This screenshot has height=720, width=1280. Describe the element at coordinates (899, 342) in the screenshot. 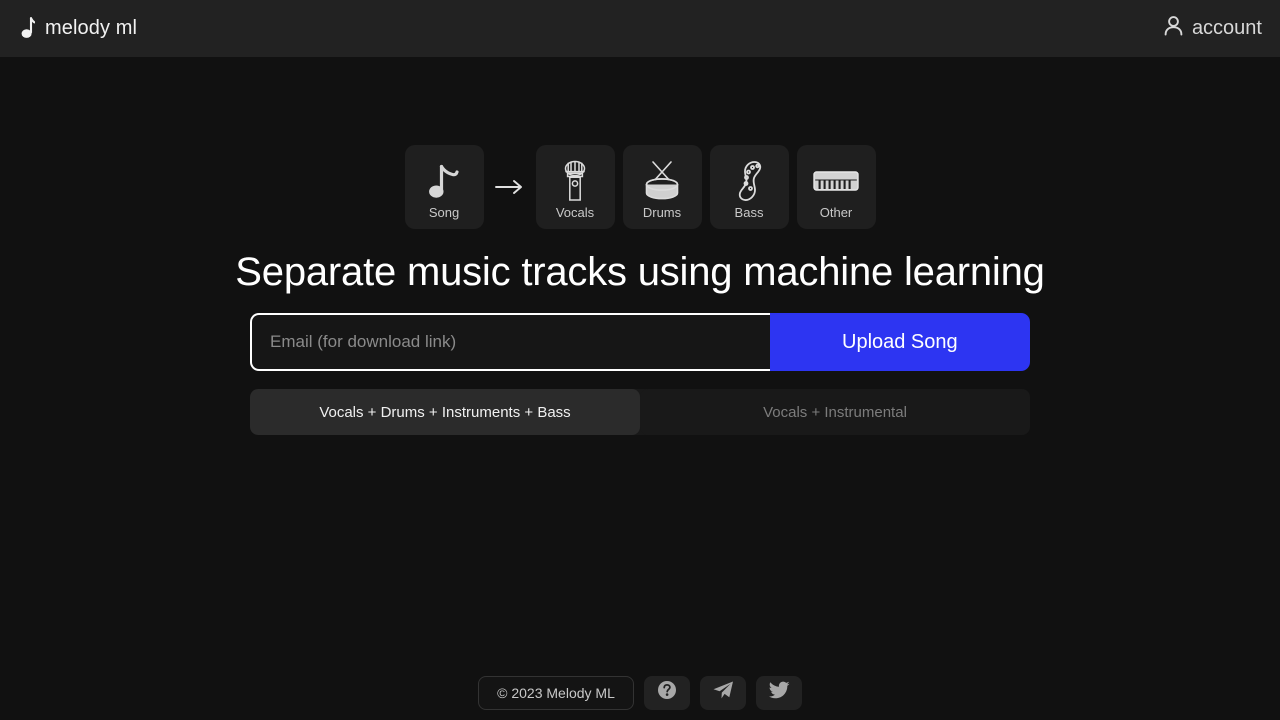

I see `upload-song-button: Upload Song` at that location.